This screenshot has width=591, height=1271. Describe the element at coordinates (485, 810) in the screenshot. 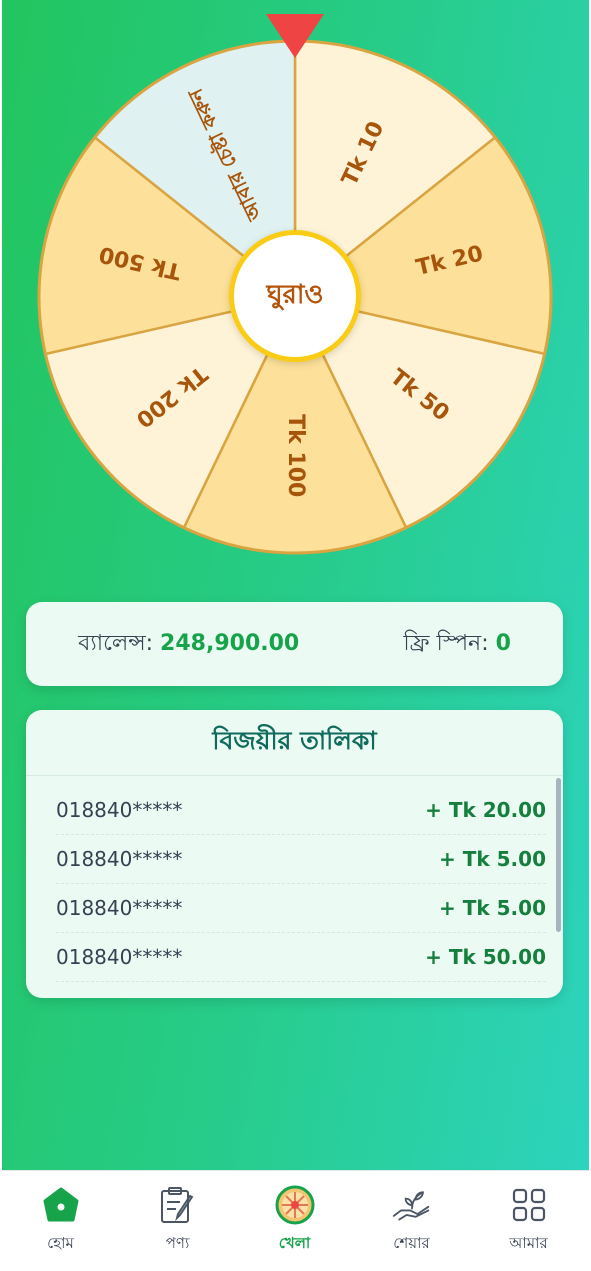

I see `winner-amount: + Tk 20.00` at that location.